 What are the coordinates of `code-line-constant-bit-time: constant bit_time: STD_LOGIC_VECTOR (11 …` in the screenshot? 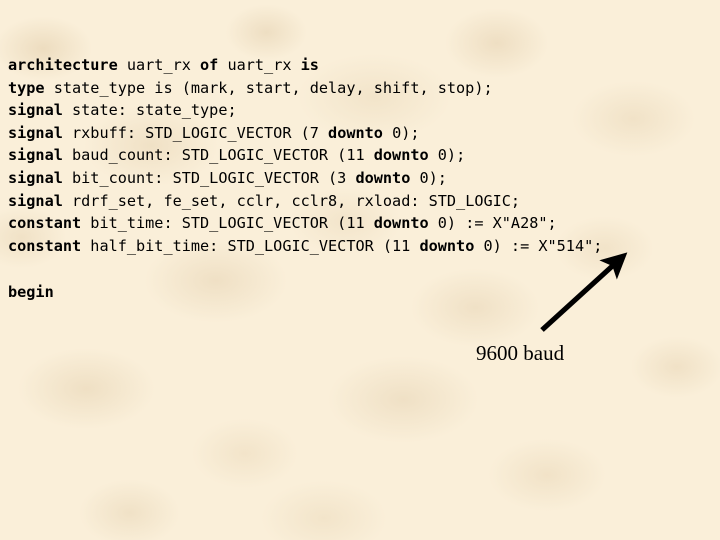 It's located at (364, 223).